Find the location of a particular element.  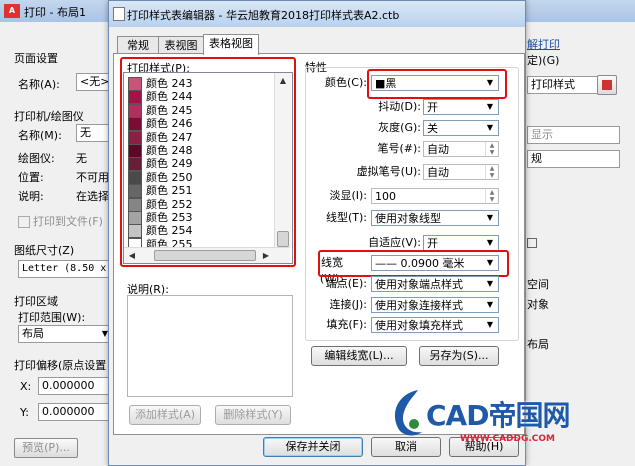

editor-titlebar: 打印样式表编辑器 - 华云旭教育2018打印样式表A2.ctb is located at coordinates (317, 14).